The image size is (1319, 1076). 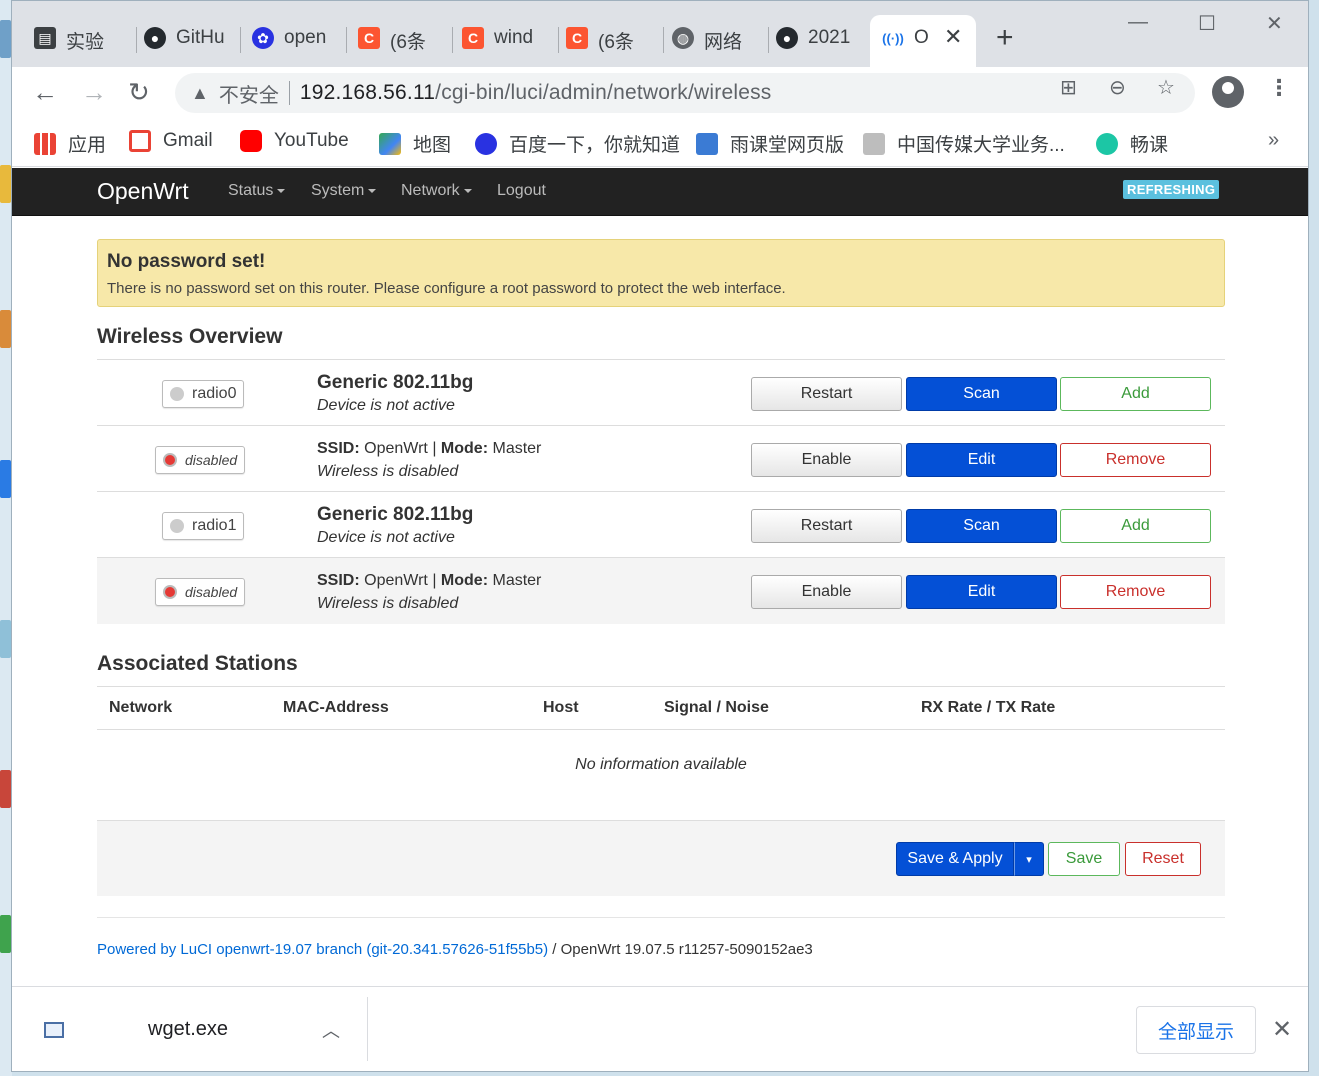 What do you see at coordinates (521, 191) in the screenshot?
I see `menu-logout: Logout` at bounding box center [521, 191].